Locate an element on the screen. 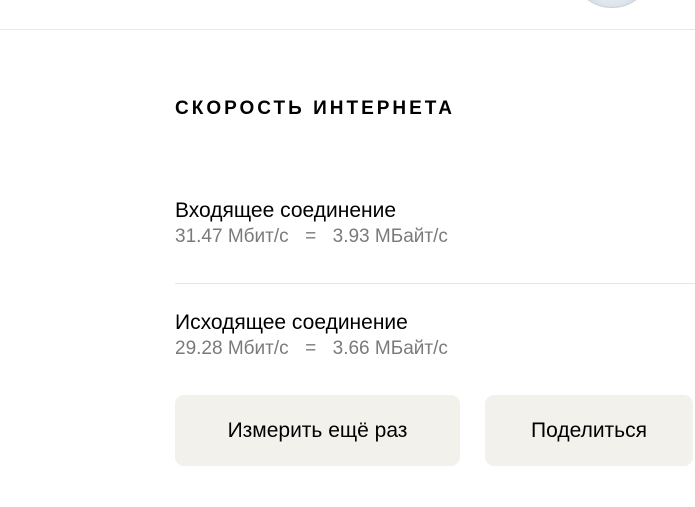 Image resolution: width=695 pixels, height=507 pixels. incoming-mbit: 31.47 Мбит/с is located at coordinates (232, 236).